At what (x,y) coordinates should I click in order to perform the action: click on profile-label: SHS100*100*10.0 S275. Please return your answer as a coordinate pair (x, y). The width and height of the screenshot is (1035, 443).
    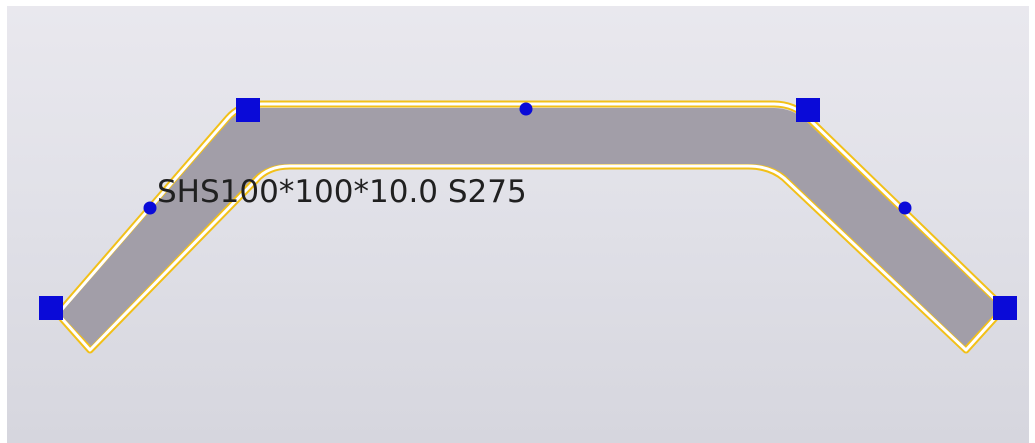
    Looking at the image, I should click on (342, 192).